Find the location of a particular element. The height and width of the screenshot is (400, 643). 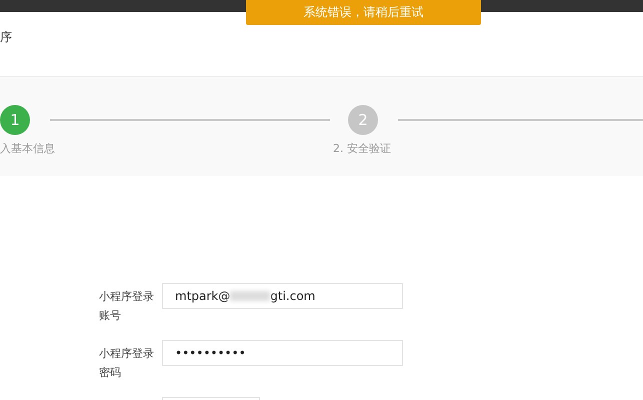

field-label: 小程序登录密码 is located at coordinates (127, 363).